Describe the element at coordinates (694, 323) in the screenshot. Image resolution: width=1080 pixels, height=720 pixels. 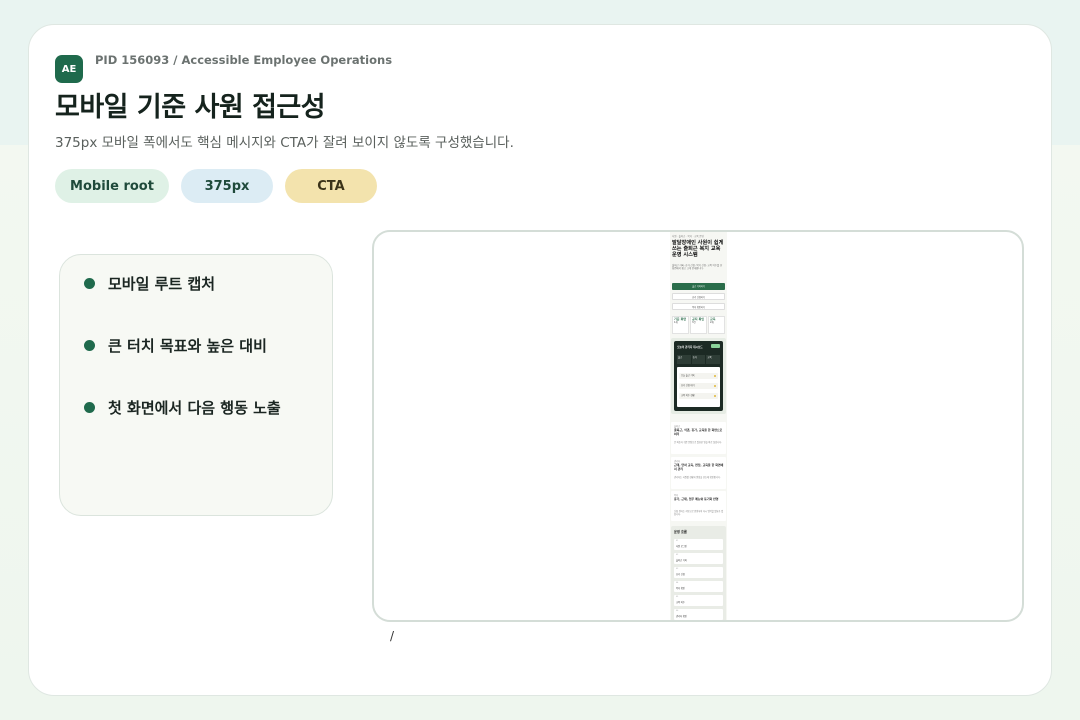
I see `stat-value: 3건` at that location.